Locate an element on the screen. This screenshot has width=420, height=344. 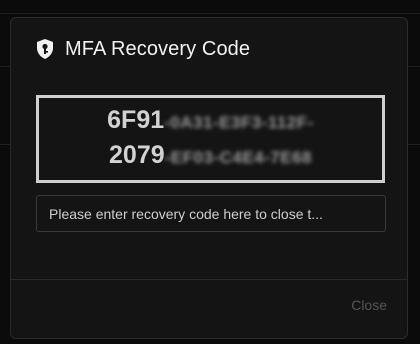
recovery-code-line-2: 2079-EF03-C4E4-7E68 is located at coordinates (210, 156).